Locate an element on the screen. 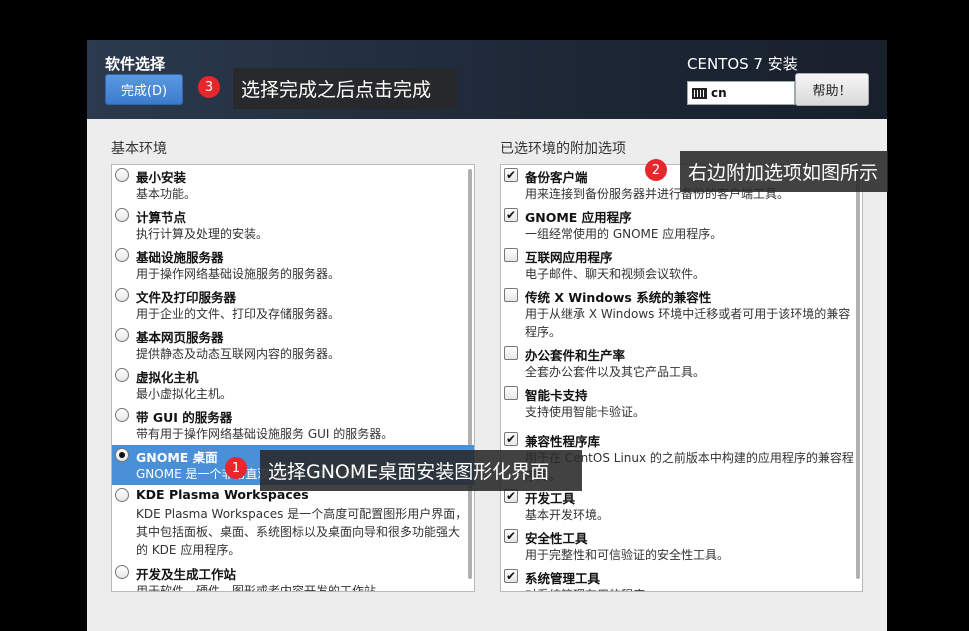 Image resolution: width=969 pixels, height=631 pixels. annotation-callout-1: 选择GNOME桌面安装图形化界面 is located at coordinates (421, 470).